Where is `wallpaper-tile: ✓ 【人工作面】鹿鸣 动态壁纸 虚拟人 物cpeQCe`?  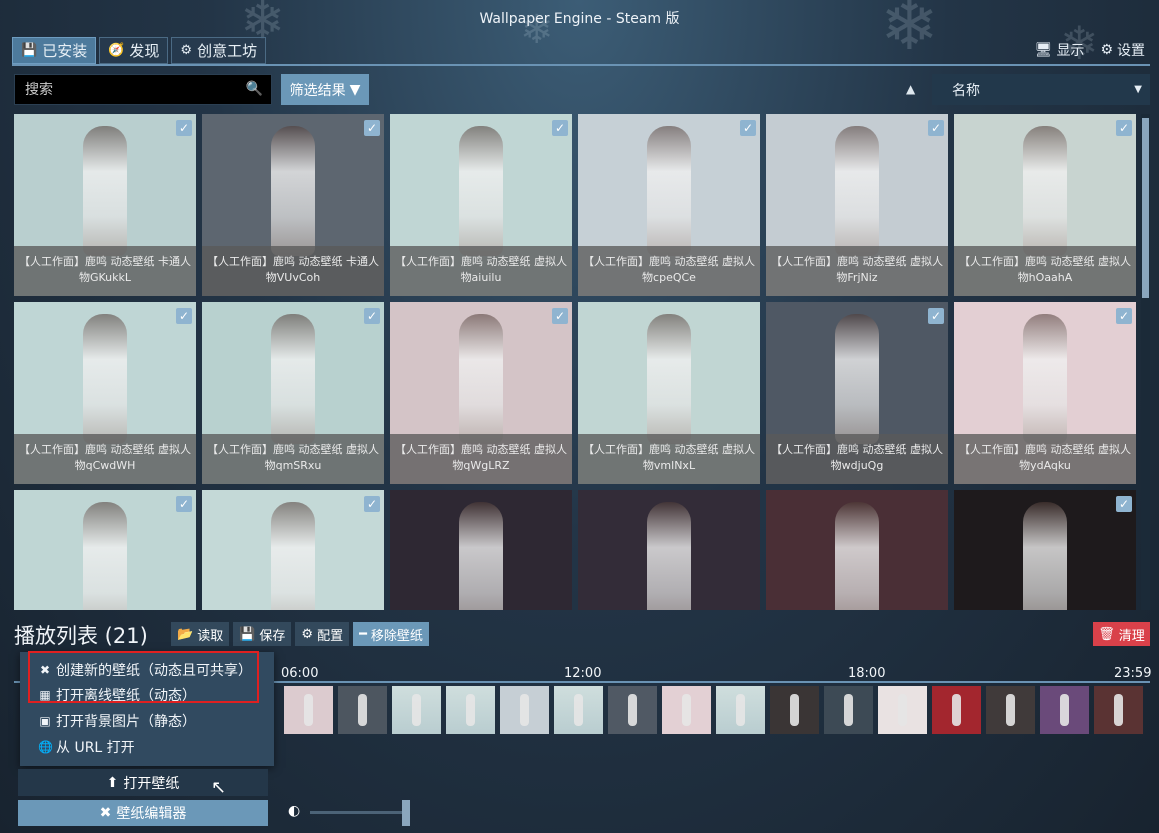 wallpaper-tile: ✓ 【人工作面】鹿鸣 动态壁纸 虚拟人 物cpeQCe is located at coordinates (669, 205).